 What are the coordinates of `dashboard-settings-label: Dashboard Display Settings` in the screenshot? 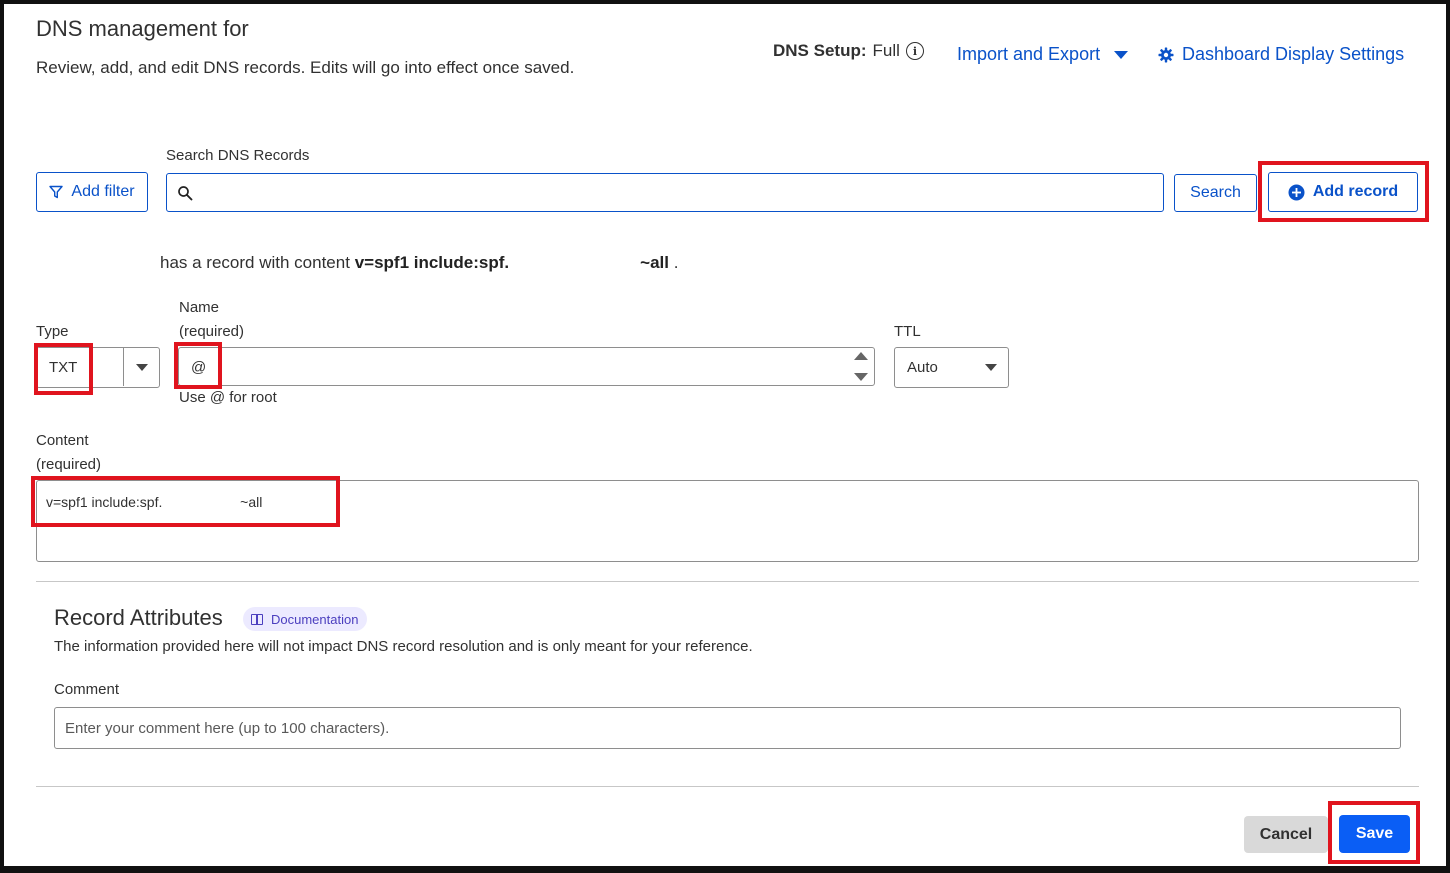 It's located at (1293, 54).